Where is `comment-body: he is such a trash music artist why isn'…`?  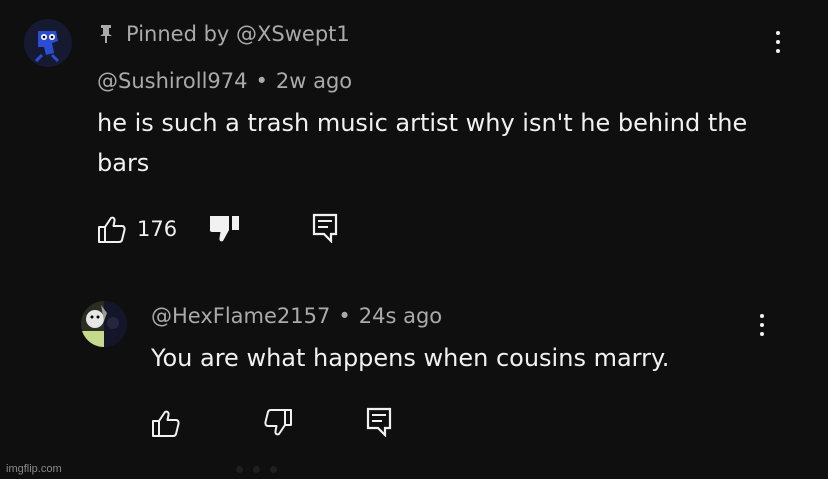
comment-body: he is such a trash music artist why isn'… is located at coordinates (422, 143).